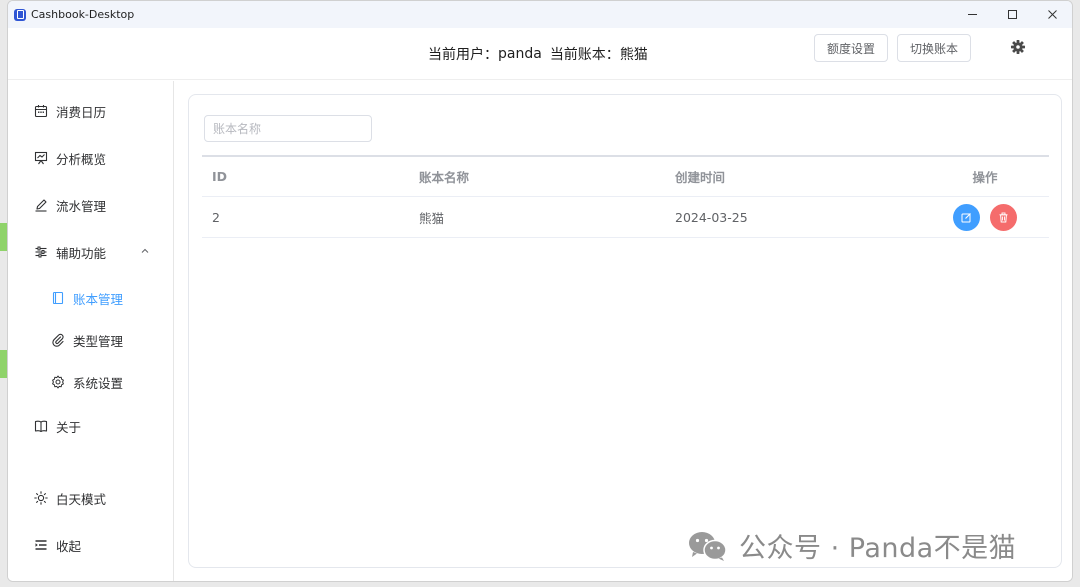 The height and width of the screenshot is (587, 1080). Describe the element at coordinates (41, 545) in the screenshot. I see `fold-icon` at that location.